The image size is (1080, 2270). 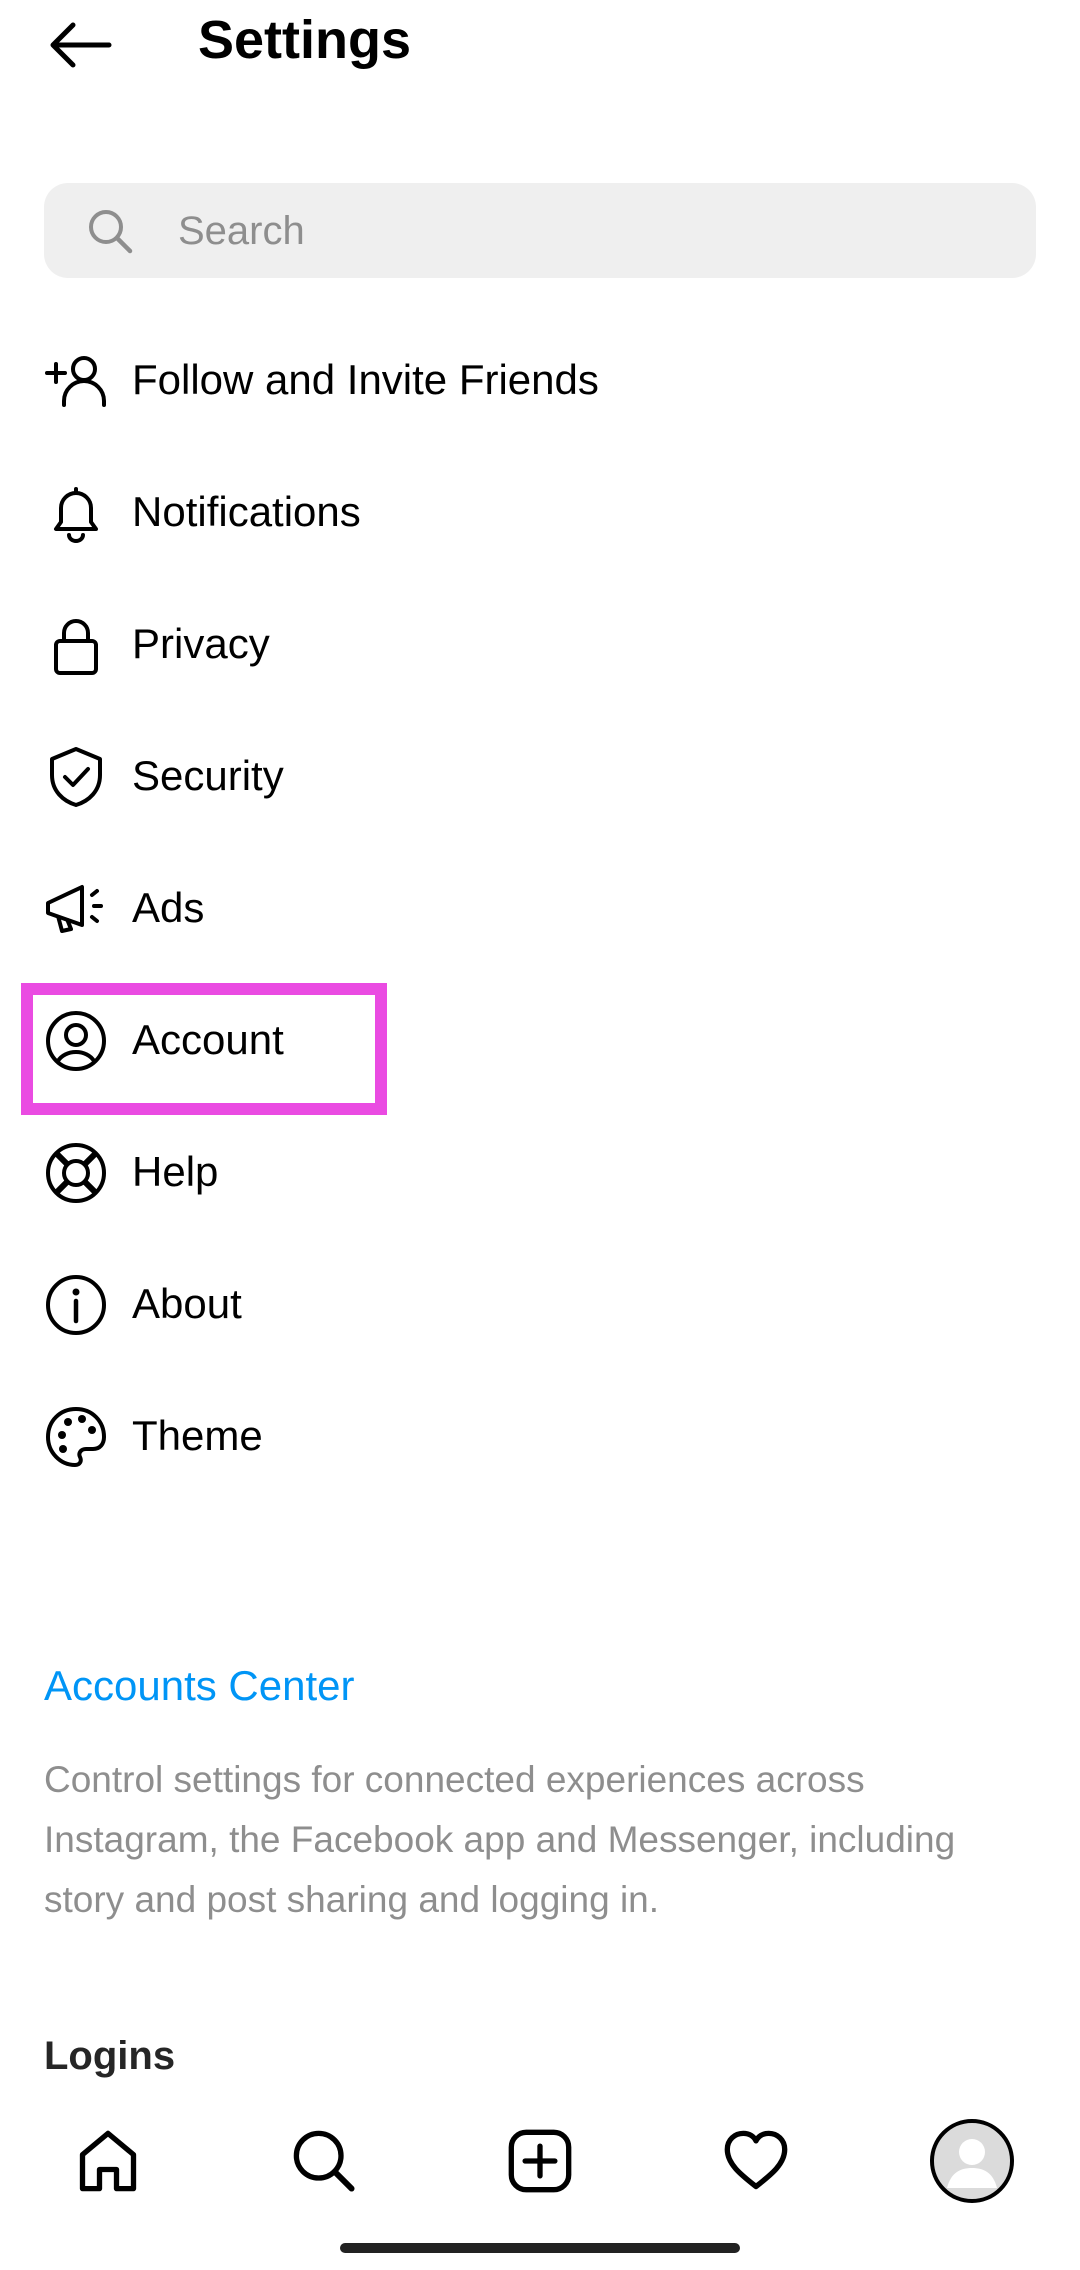 What do you see at coordinates (350, 906) in the screenshot?
I see `menu-item-ads: Ads` at bounding box center [350, 906].